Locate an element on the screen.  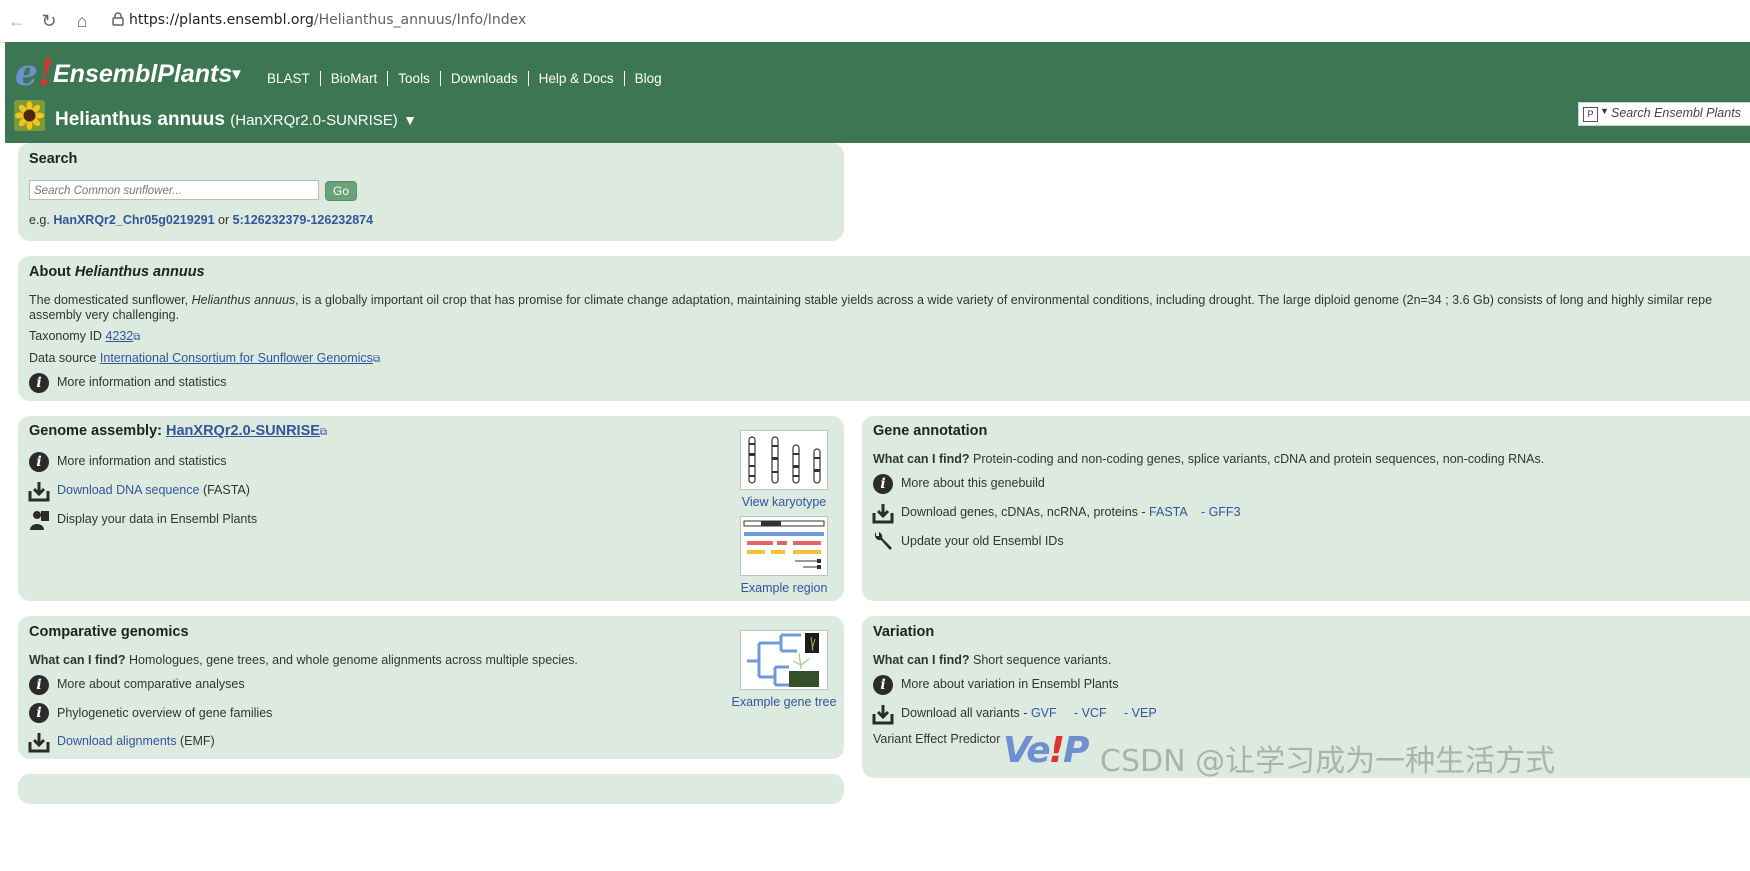
about-description-line2: assembly very challenging. is located at coordinates (104, 315).